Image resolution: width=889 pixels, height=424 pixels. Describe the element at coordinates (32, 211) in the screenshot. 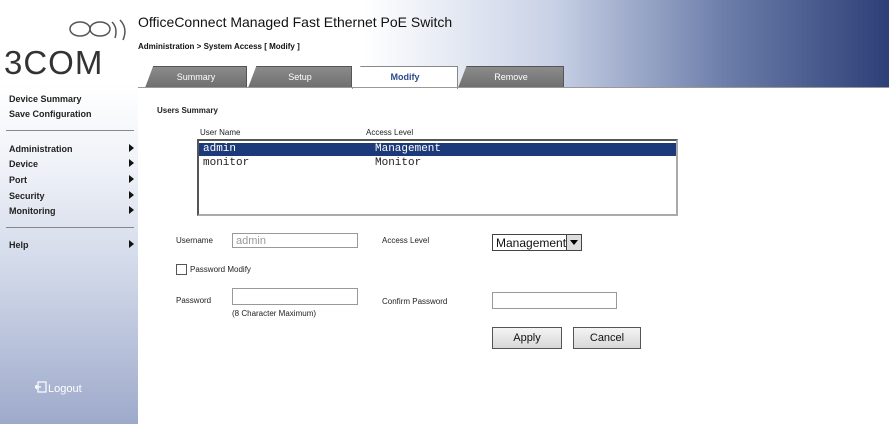

I see `sidebar-item-monitoring: Monitoring` at that location.